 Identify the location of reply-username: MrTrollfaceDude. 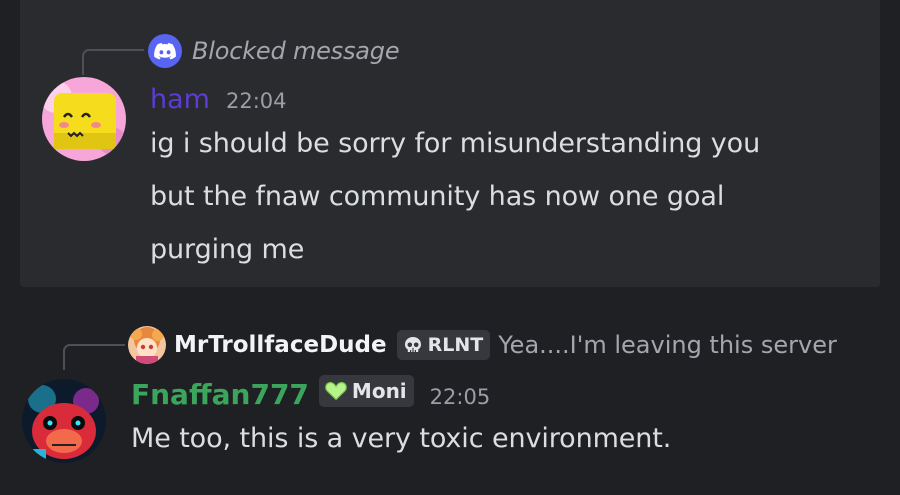
(280, 345).